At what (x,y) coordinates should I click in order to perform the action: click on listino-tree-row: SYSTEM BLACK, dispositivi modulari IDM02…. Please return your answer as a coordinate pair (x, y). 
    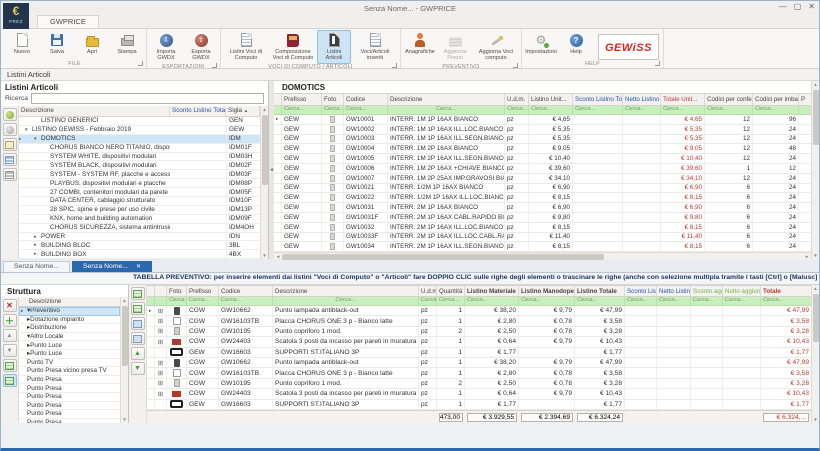
    Looking at the image, I should click on (139, 166).